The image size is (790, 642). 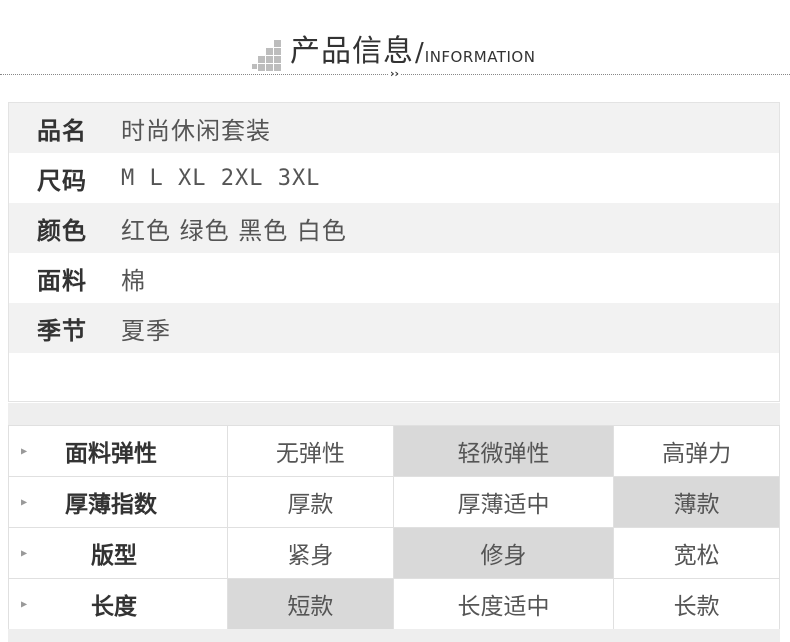 What do you see at coordinates (310, 553) in the screenshot?
I see `option-cell: 紧身` at bounding box center [310, 553].